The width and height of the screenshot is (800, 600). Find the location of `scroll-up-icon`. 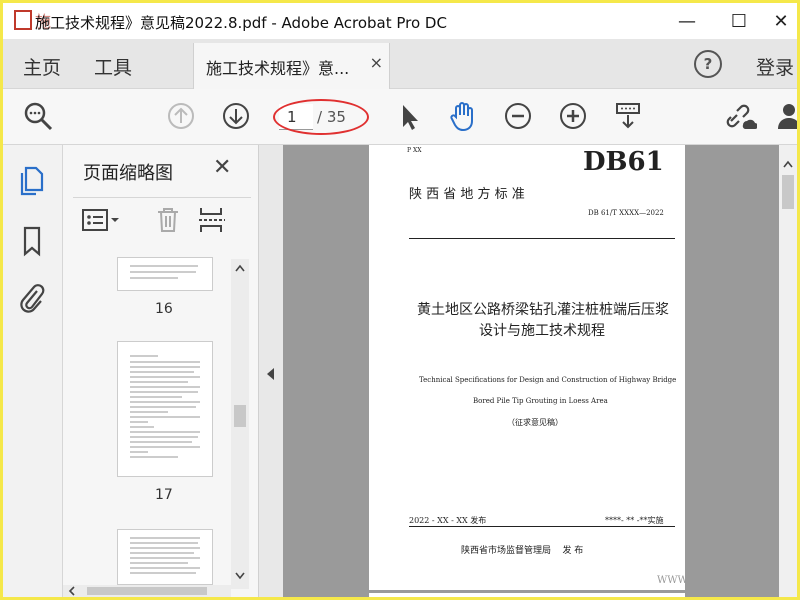

scroll-up-icon is located at coordinates (240, 268).